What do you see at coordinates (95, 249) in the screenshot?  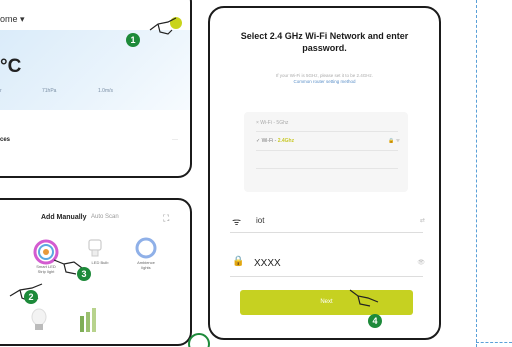 I see `bulb-icon` at bounding box center [95, 249].